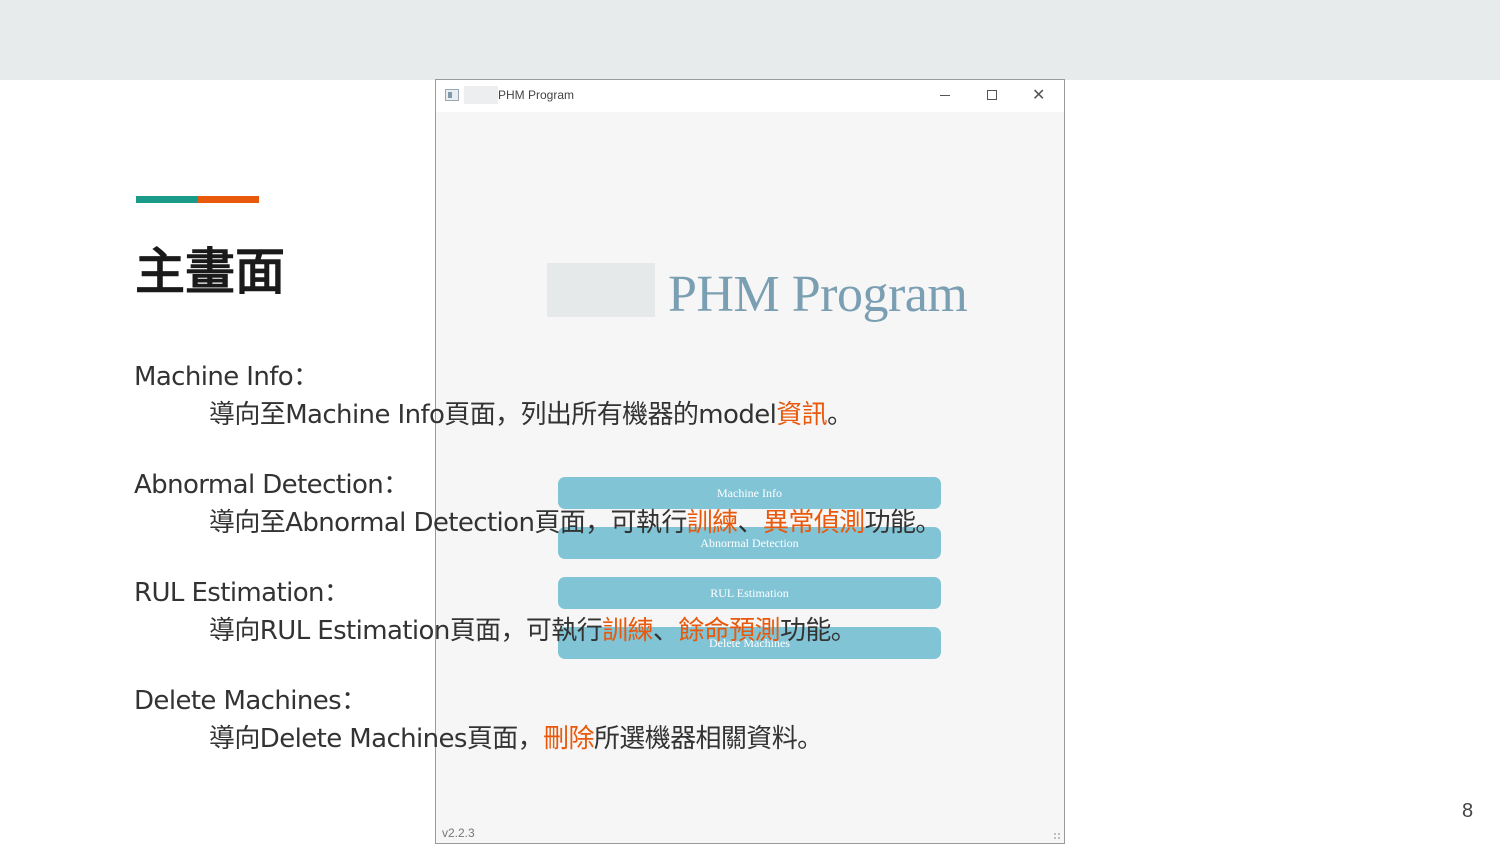  What do you see at coordinates (250, 701) in the screenshot?
I see `item-heading-delete-machines: Delete Machines：` at bounding box center [250, 701].